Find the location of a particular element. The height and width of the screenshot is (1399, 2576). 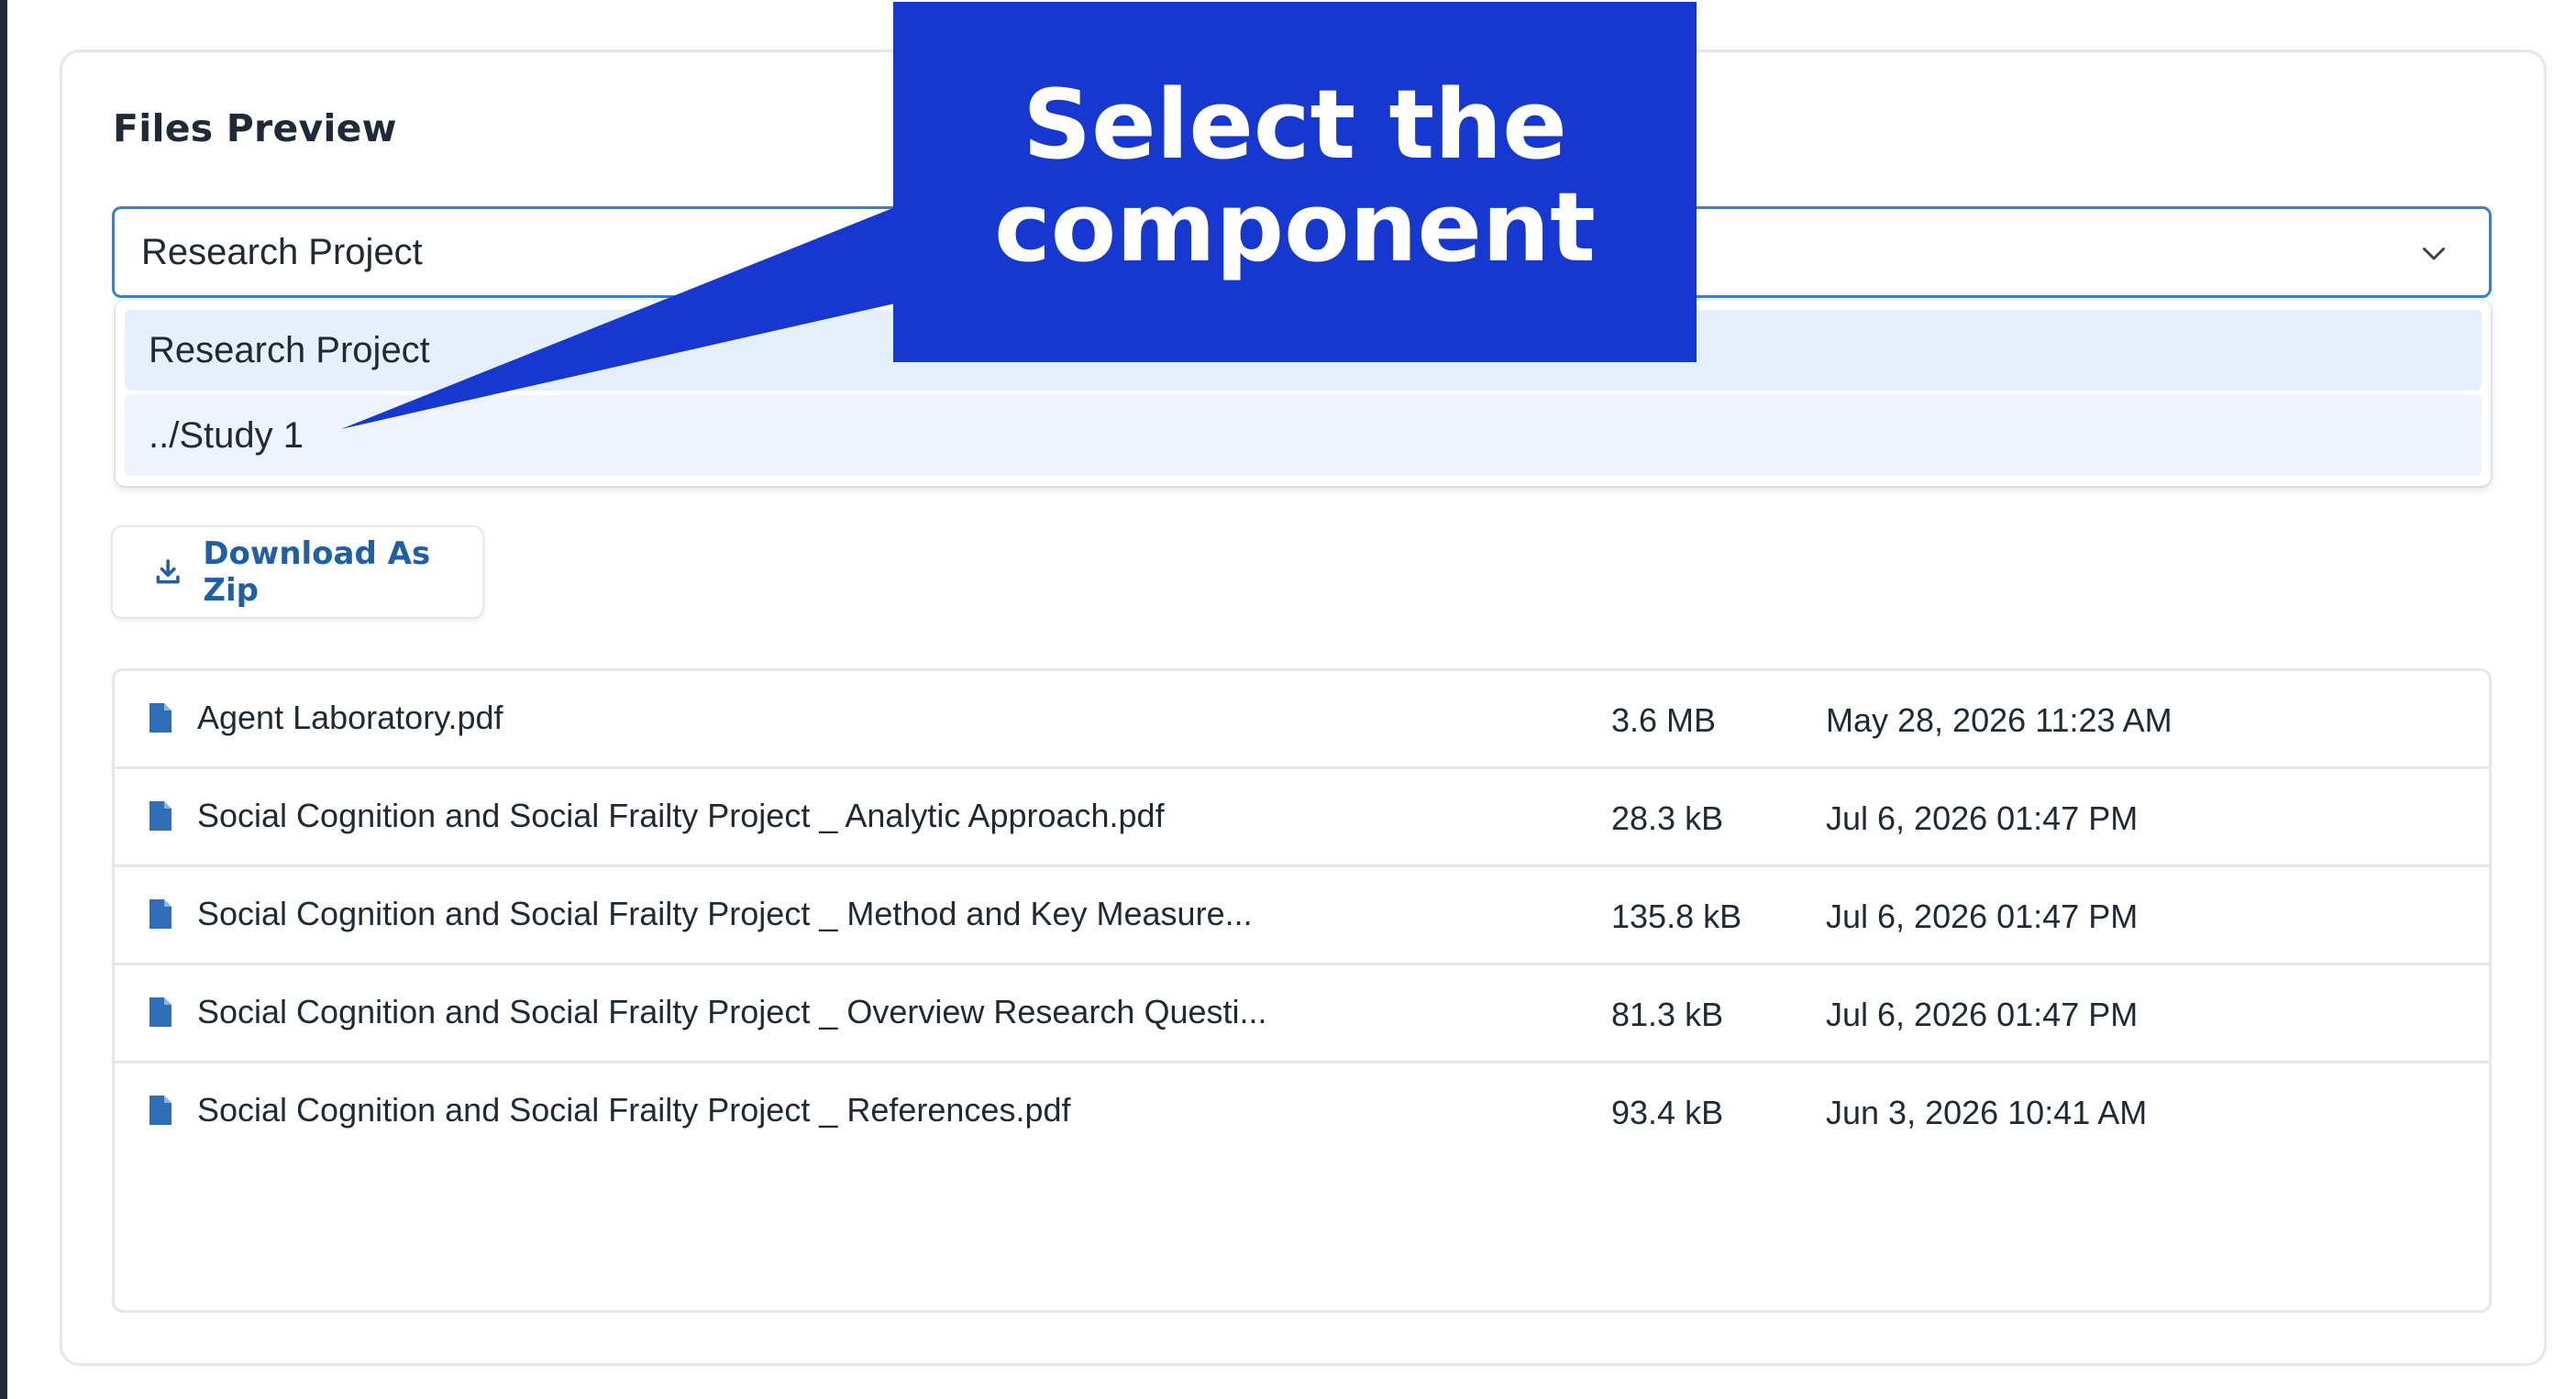

download-as-zip-button: Download As Zip is located at coordinates (297, 572).